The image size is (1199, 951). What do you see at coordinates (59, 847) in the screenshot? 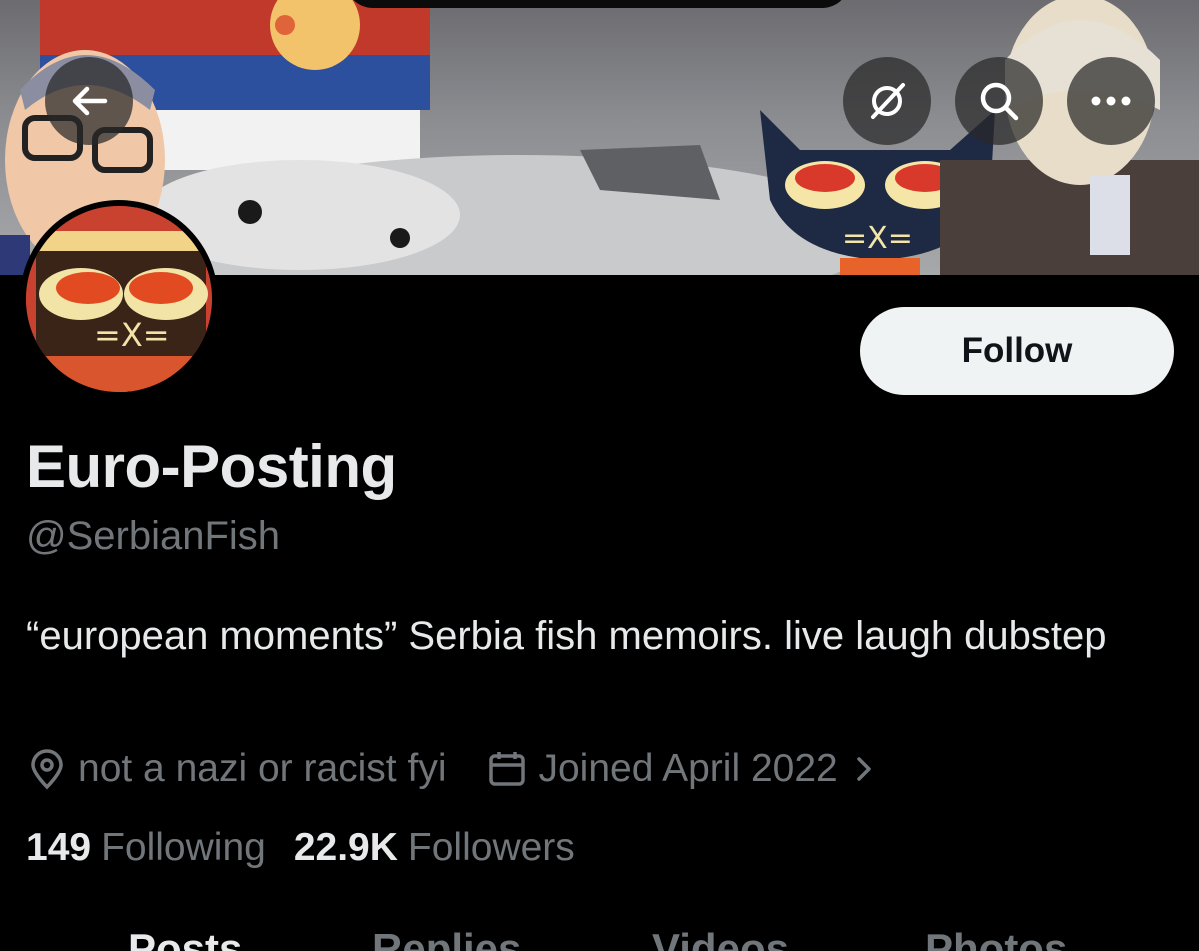
I see `following-count: 149` at bounding box center [59, 847].